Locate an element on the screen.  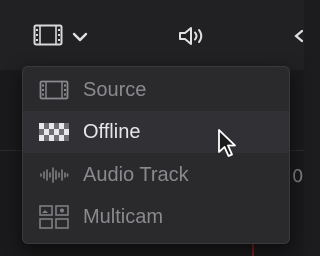
partial-left-chevron-icon is located at coordinates (298, 37).